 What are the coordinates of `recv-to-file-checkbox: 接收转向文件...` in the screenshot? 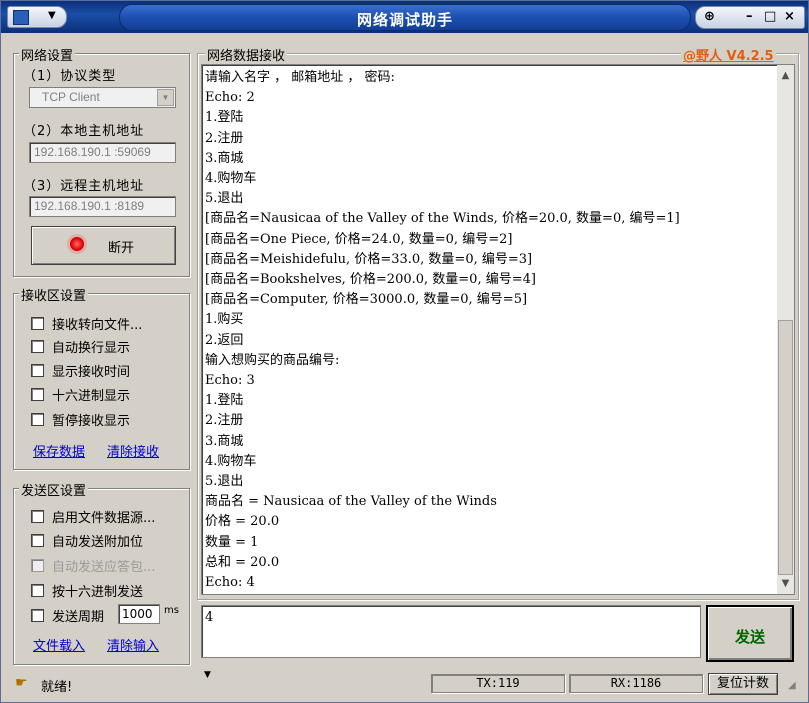 It's located at (86, 323).